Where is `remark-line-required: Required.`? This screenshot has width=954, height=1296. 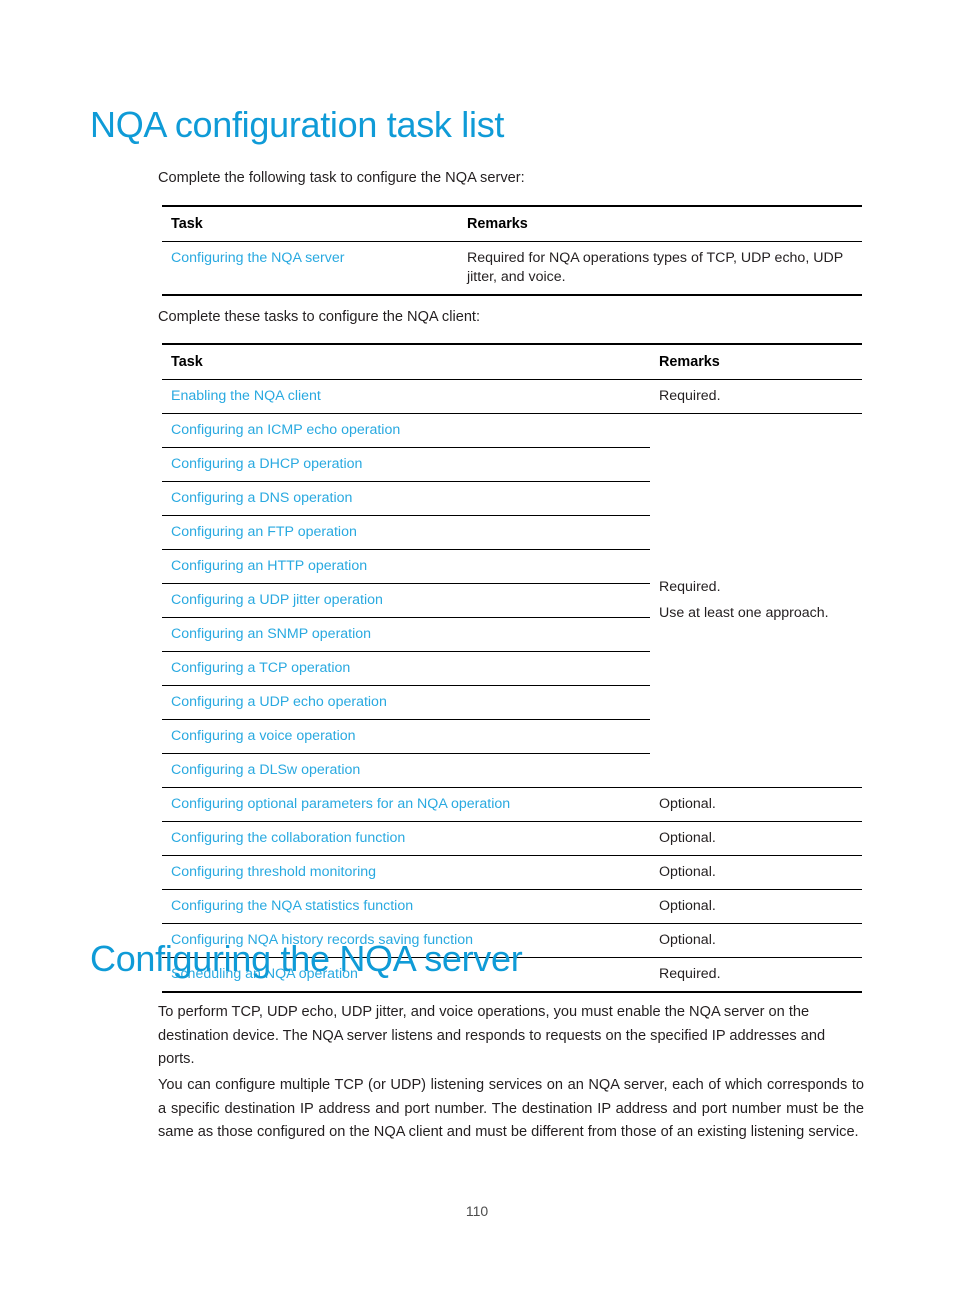
remark-line-required: Required. is located at coordinates (690, 587).